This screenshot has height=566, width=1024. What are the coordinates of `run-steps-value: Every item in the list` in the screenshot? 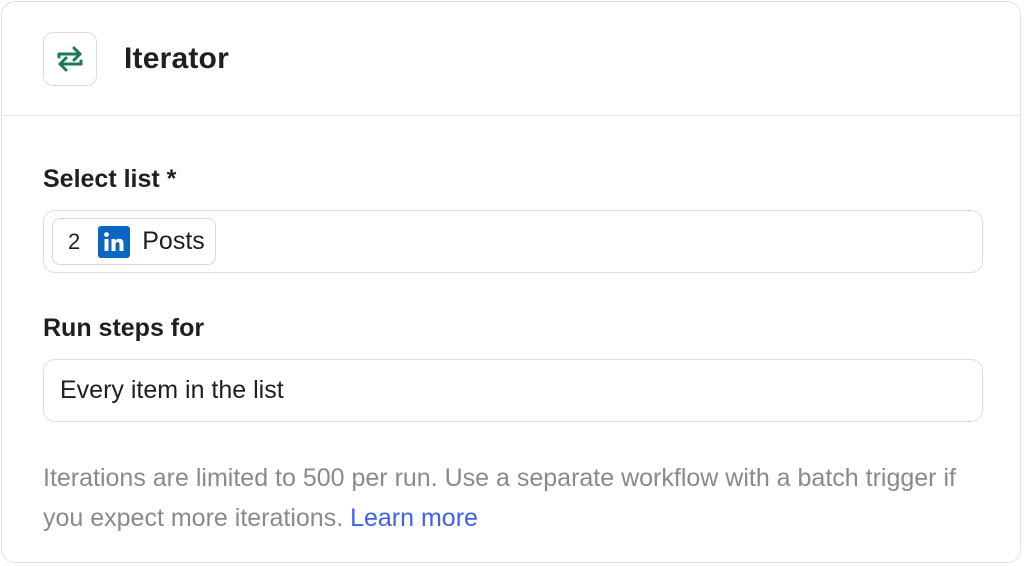 It's located at (172, 390).